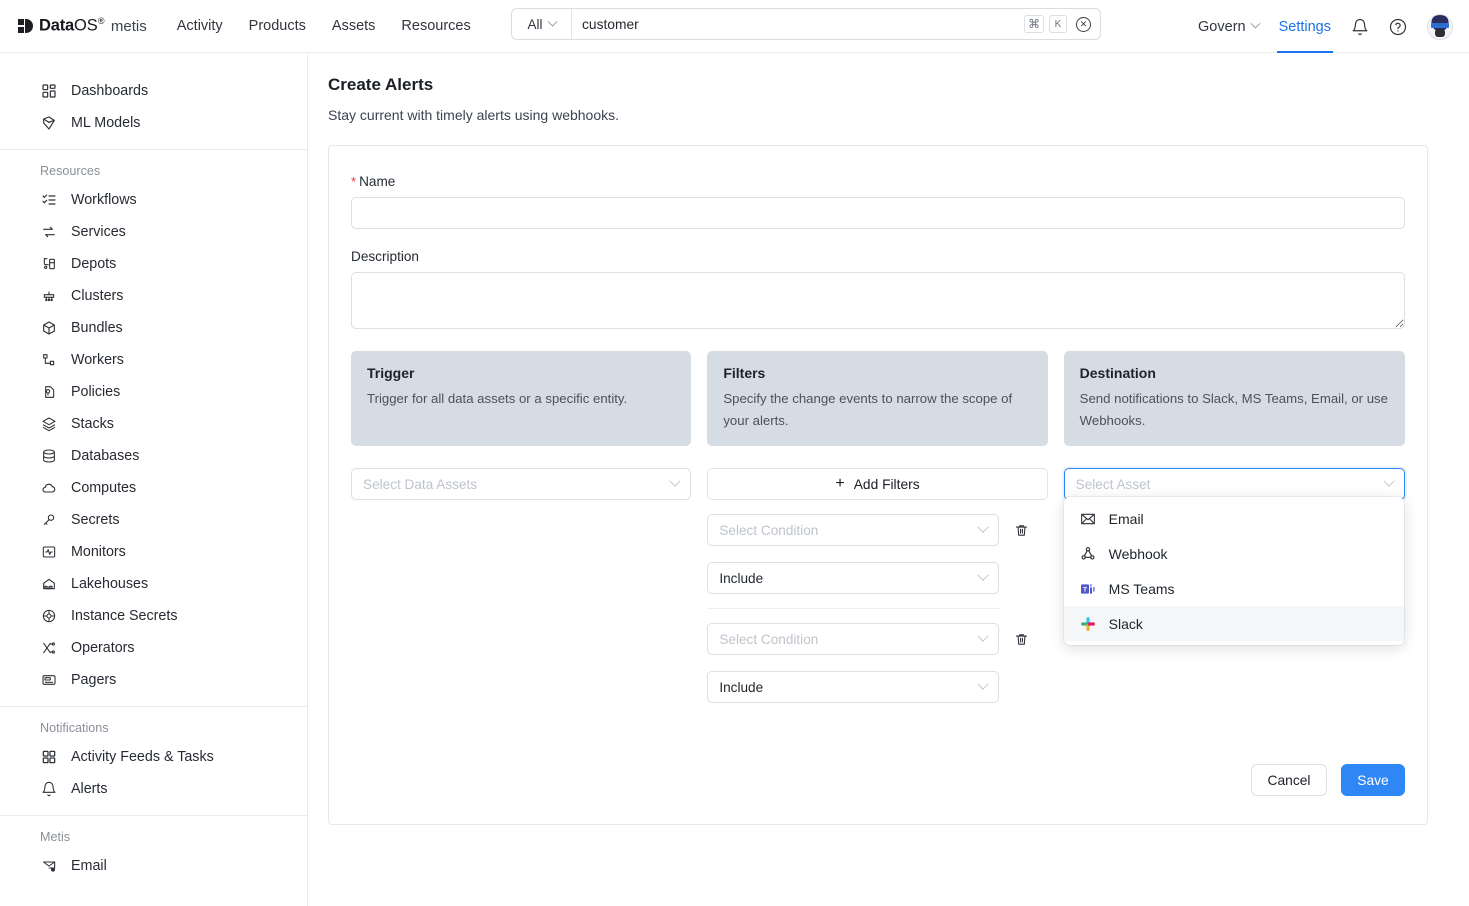  I want to click on brand-logo: DataOS® metis, so click(82, 26).